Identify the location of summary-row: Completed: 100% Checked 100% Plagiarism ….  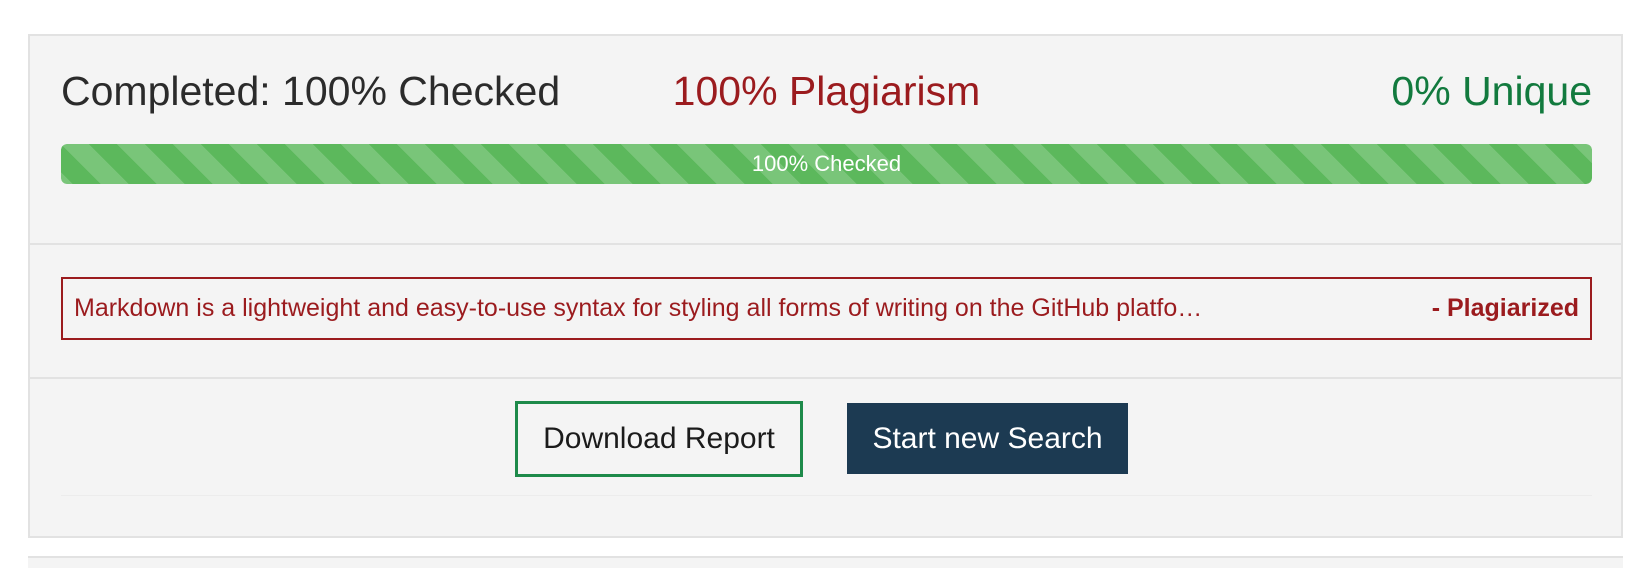
(826, 91).